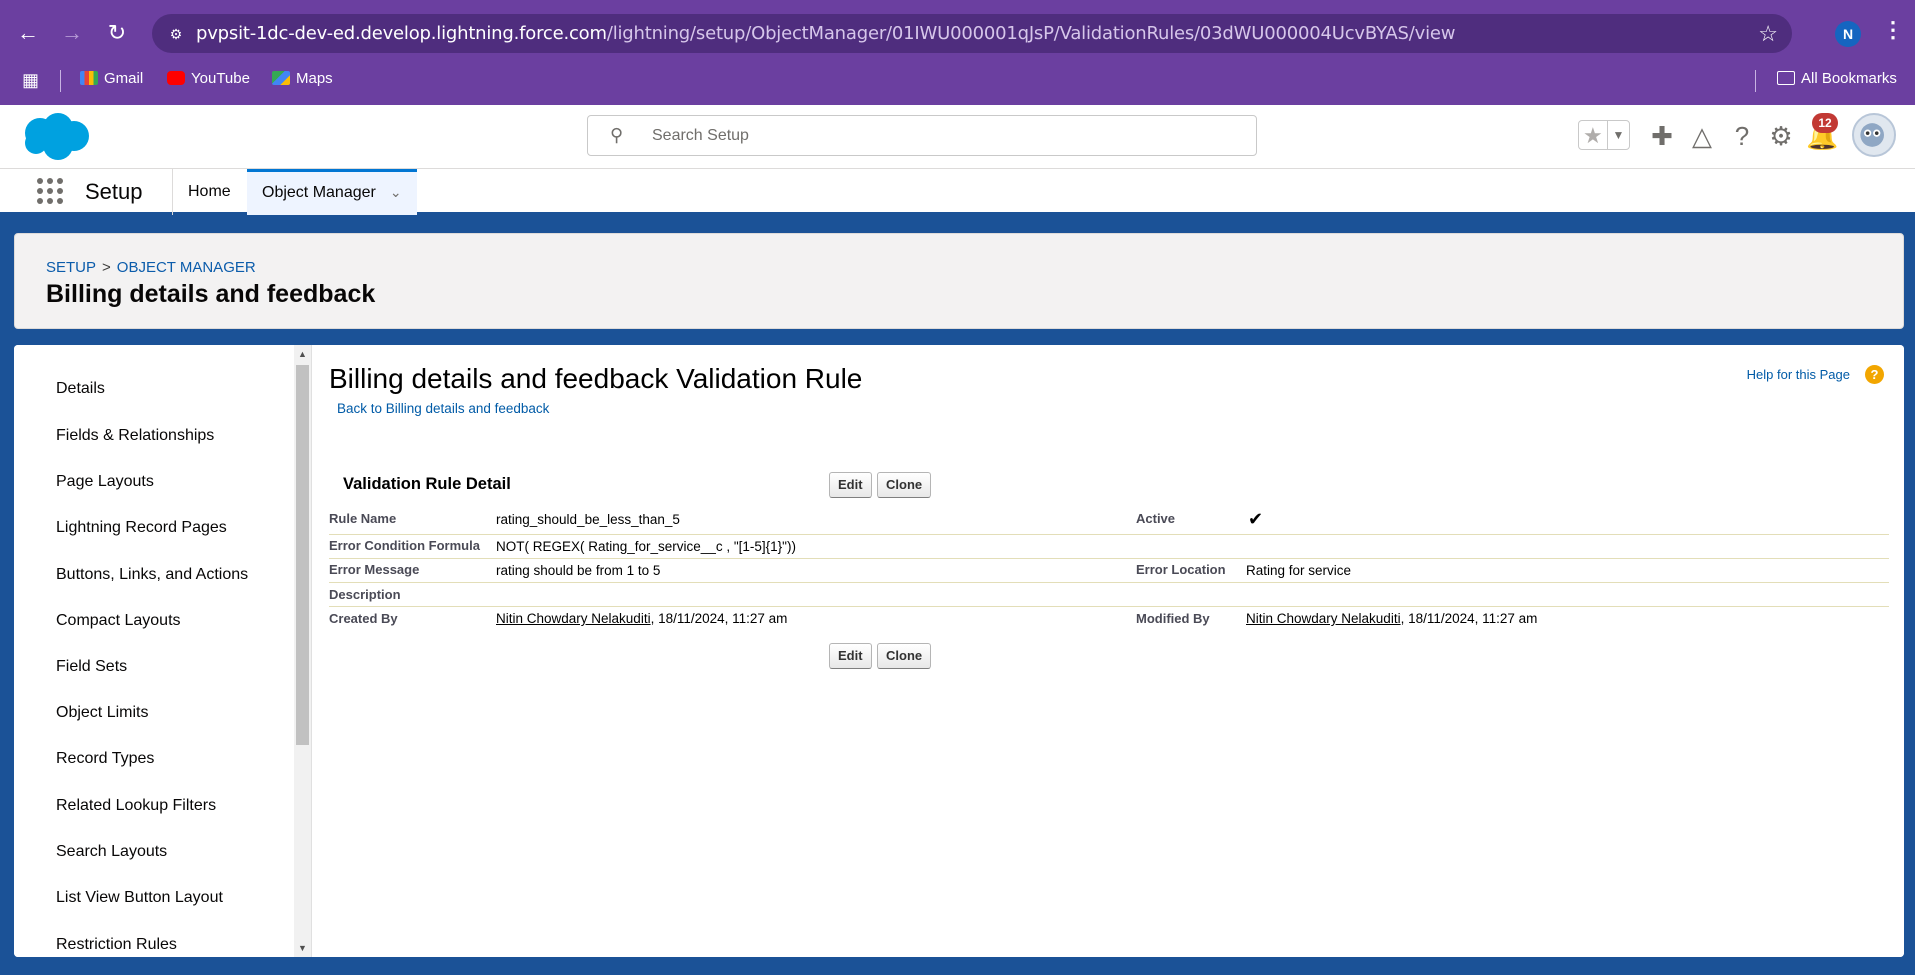 This screenshot has height=975, width=1915. What do you see at coordinates (443, 408) in the screenshot?
I see `back-link: Back to Billing details and feedback` at bounding box center [443, 408].